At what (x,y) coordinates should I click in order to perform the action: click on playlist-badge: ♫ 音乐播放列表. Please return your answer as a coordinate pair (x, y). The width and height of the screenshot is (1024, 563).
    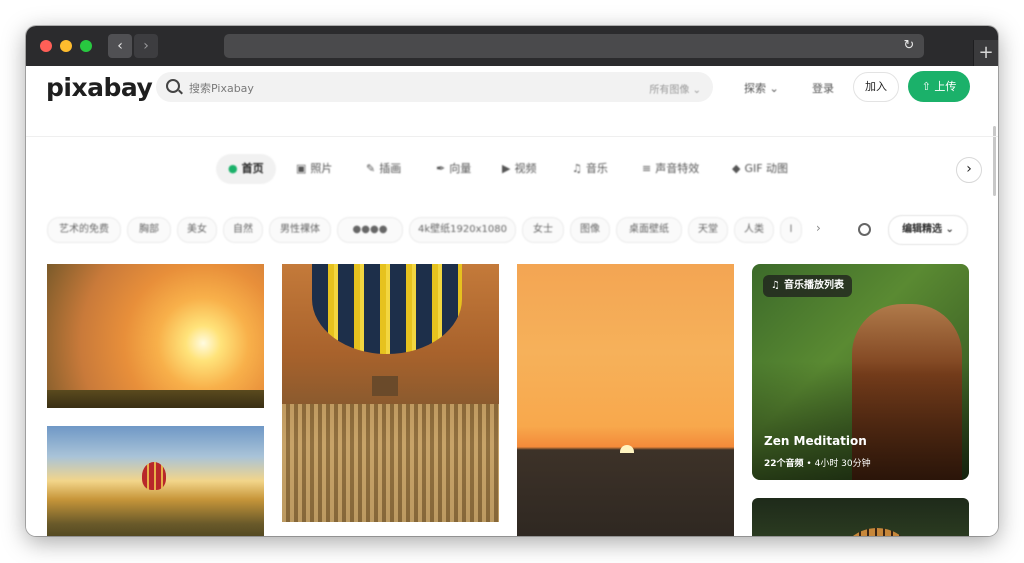
    Looking at the image, I should click on (807, 286).